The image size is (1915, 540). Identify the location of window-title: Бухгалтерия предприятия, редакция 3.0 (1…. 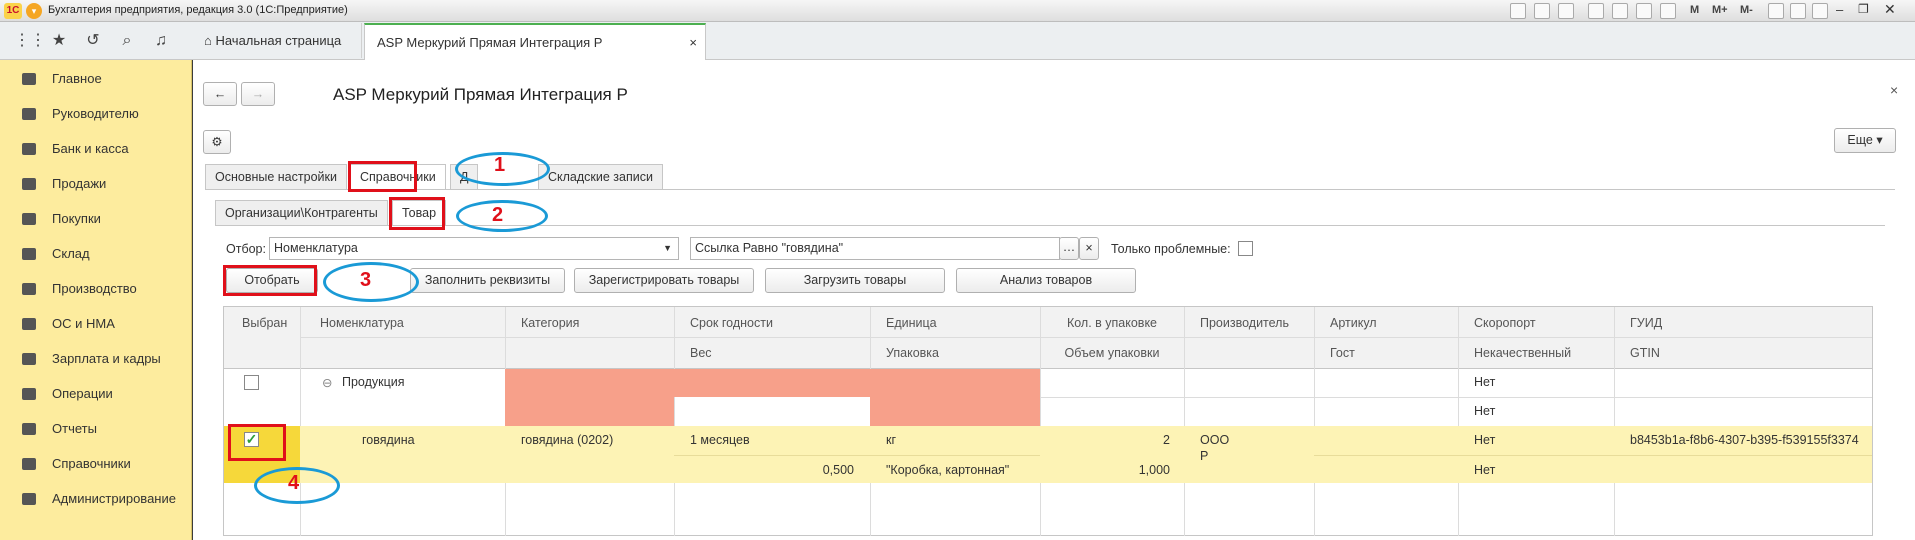
(198, 10).